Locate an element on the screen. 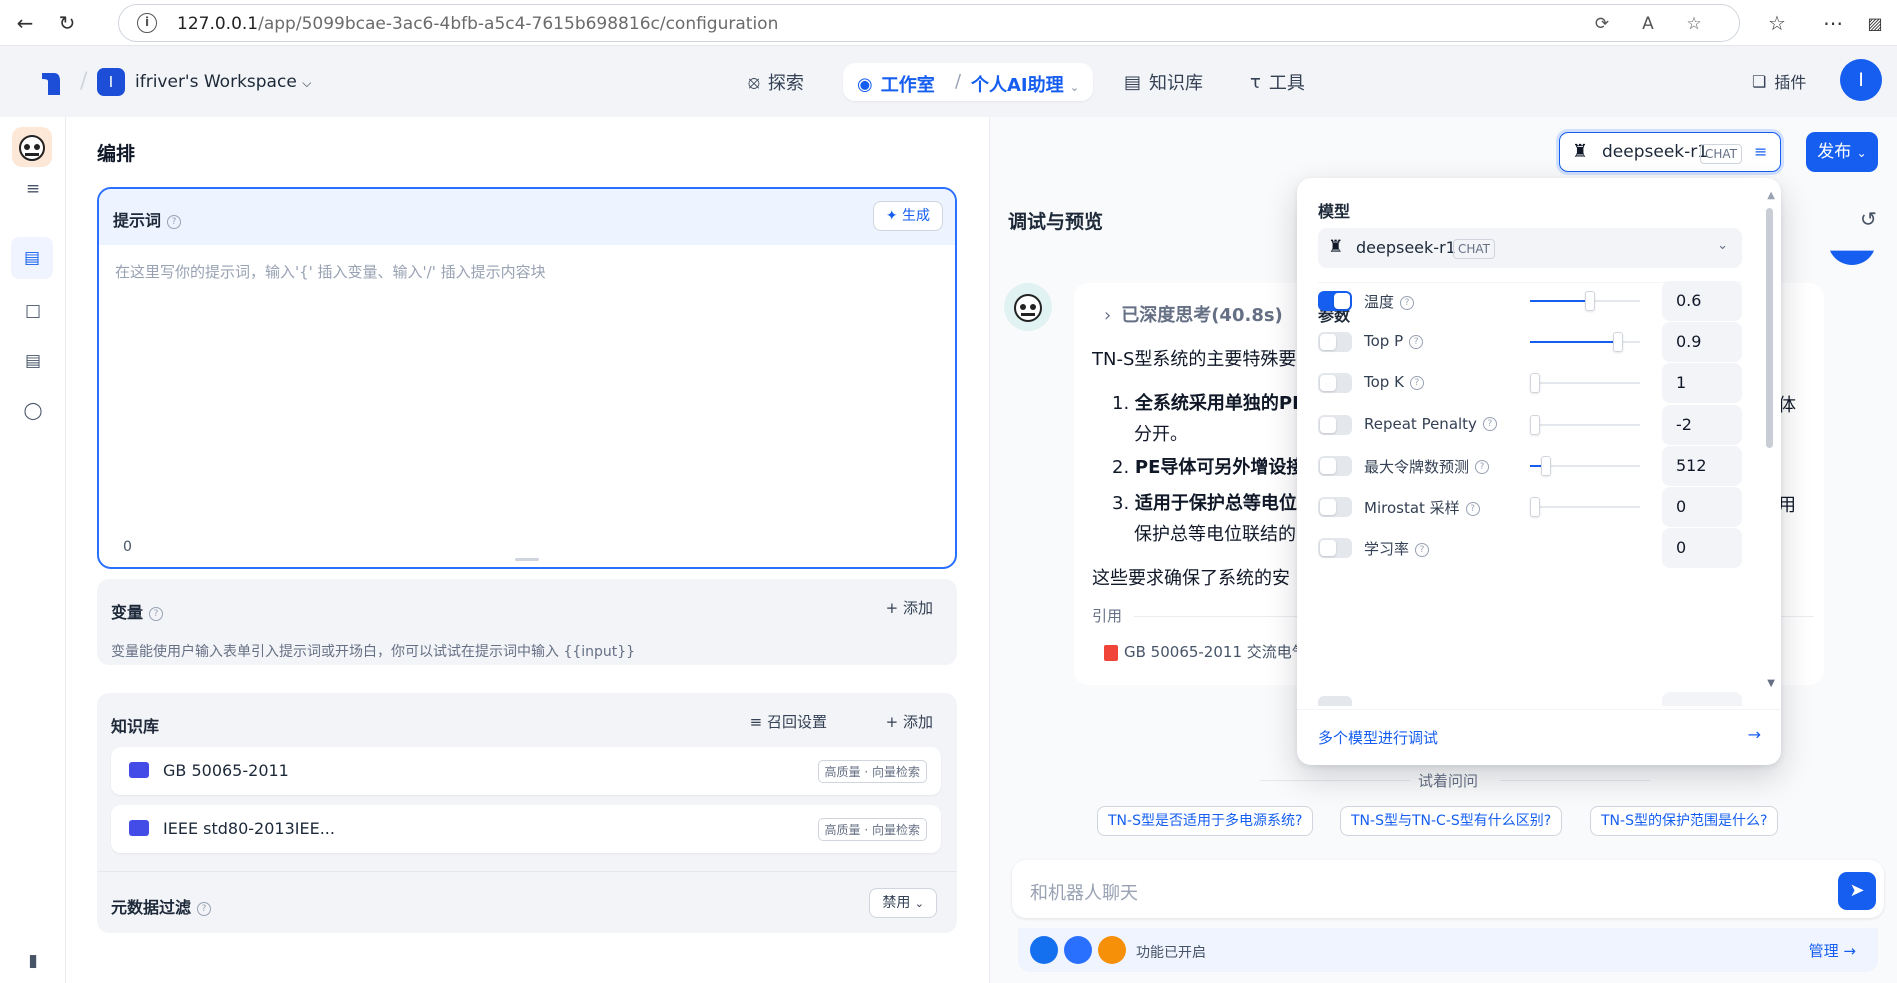 Image resolution: width=1897 pixels, height=983 pixels. scrollbar is located at coordinates (1769, 328).